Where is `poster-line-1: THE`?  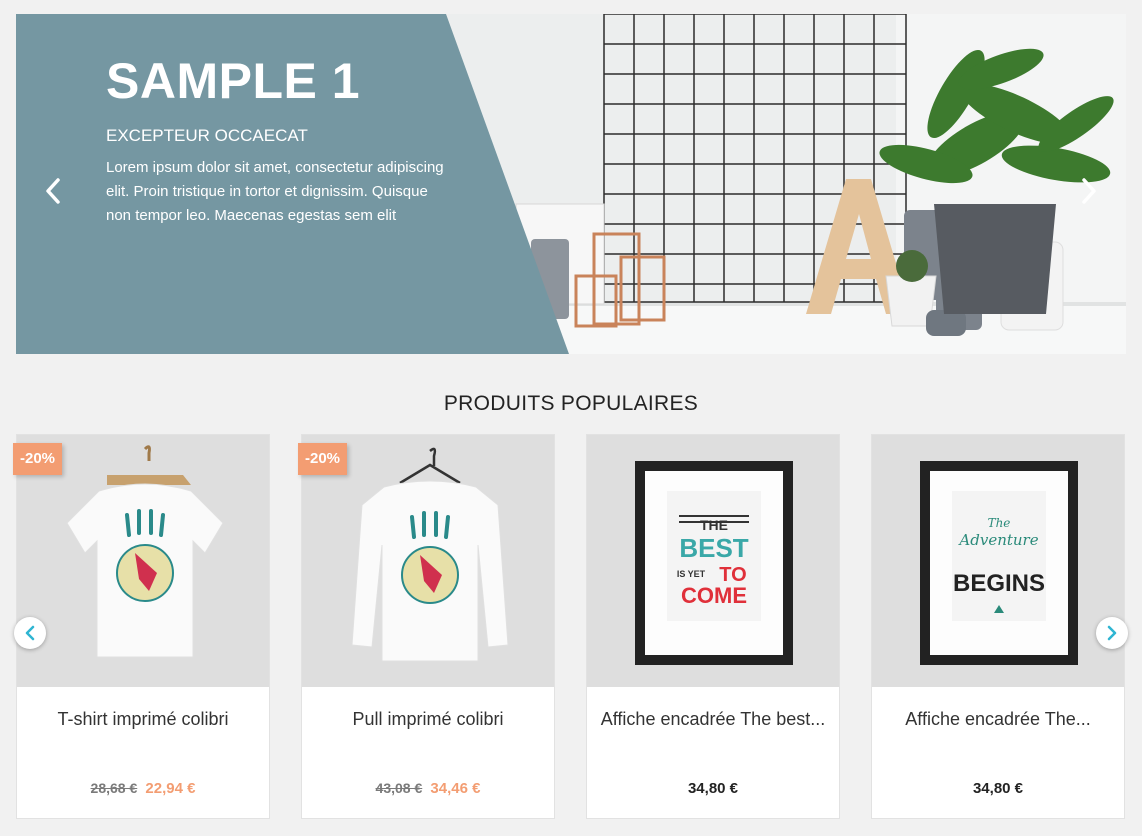
poster-line-1: THE is located at coordinates (714, 525).